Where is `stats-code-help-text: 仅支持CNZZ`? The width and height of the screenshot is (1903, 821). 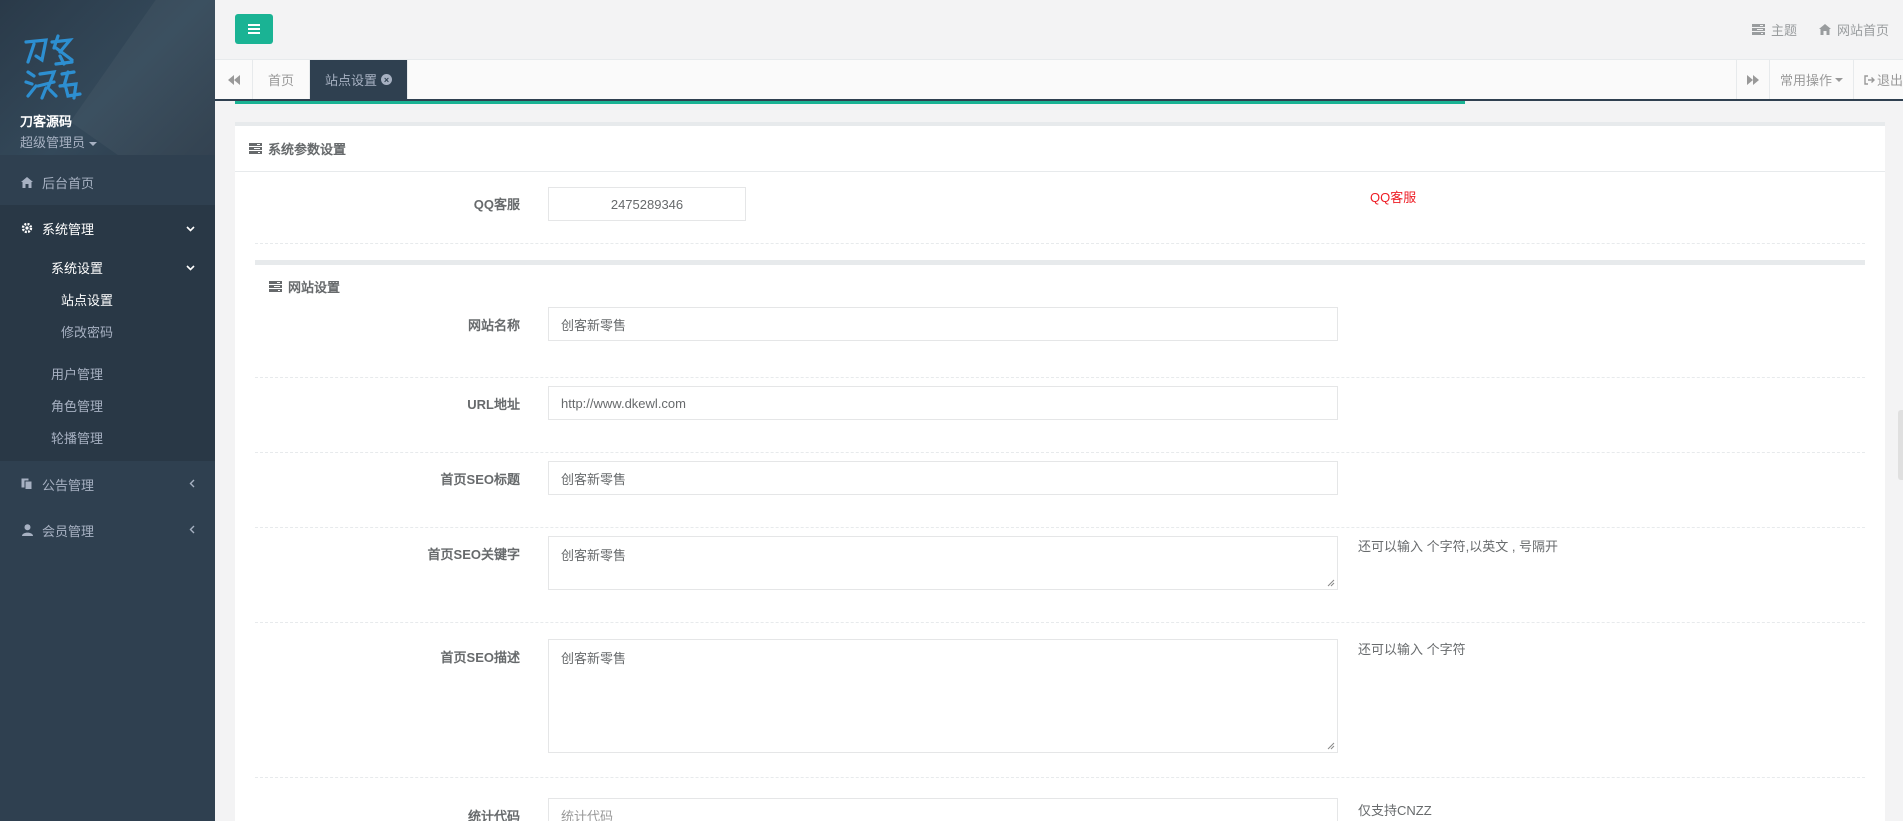 stats-code-help-text: 仅支持CNZZ is located at coordinates (1395, 810).